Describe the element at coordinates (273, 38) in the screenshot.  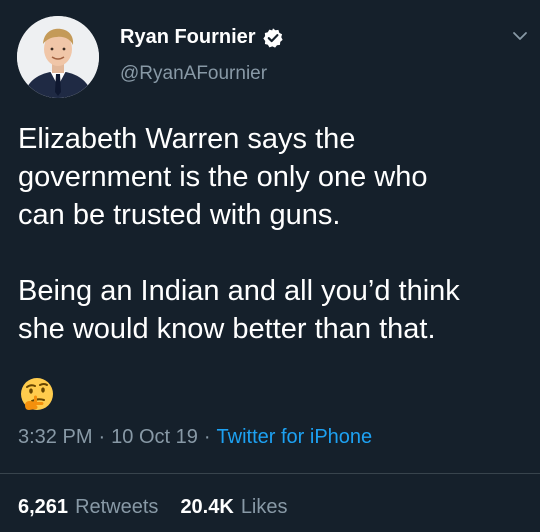
I see `verified-badge-icon` at that location.